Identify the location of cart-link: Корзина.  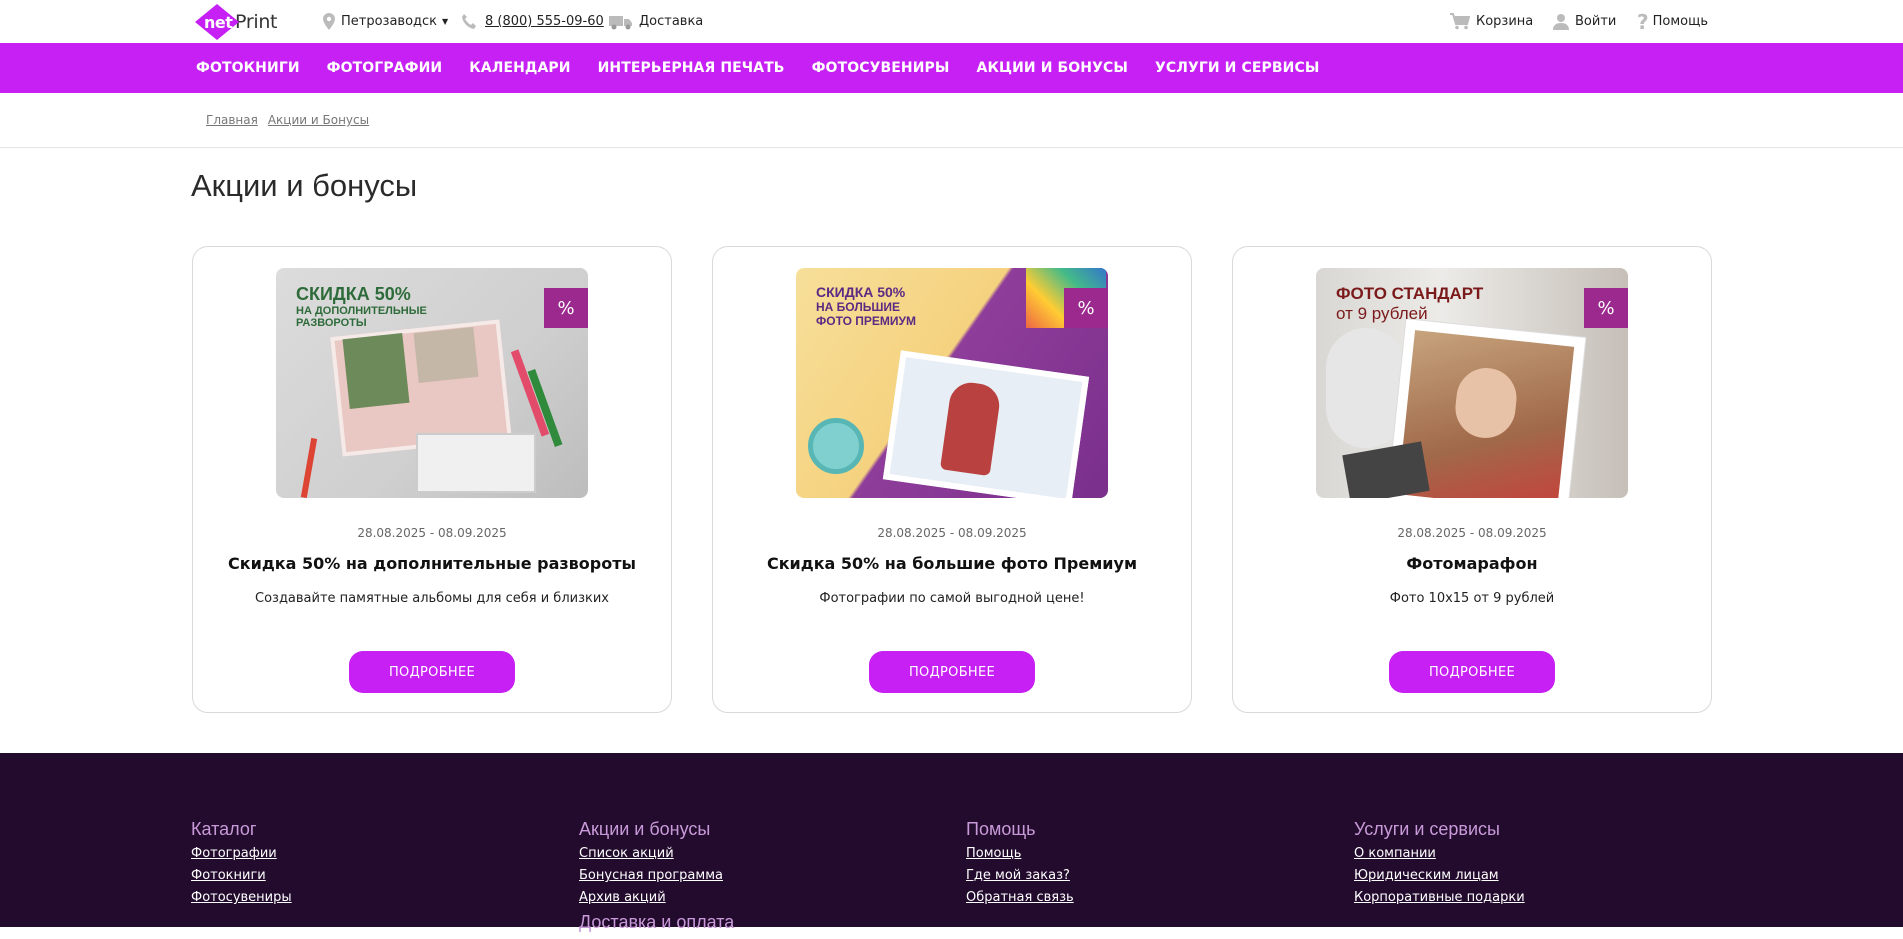
(1491, 21).